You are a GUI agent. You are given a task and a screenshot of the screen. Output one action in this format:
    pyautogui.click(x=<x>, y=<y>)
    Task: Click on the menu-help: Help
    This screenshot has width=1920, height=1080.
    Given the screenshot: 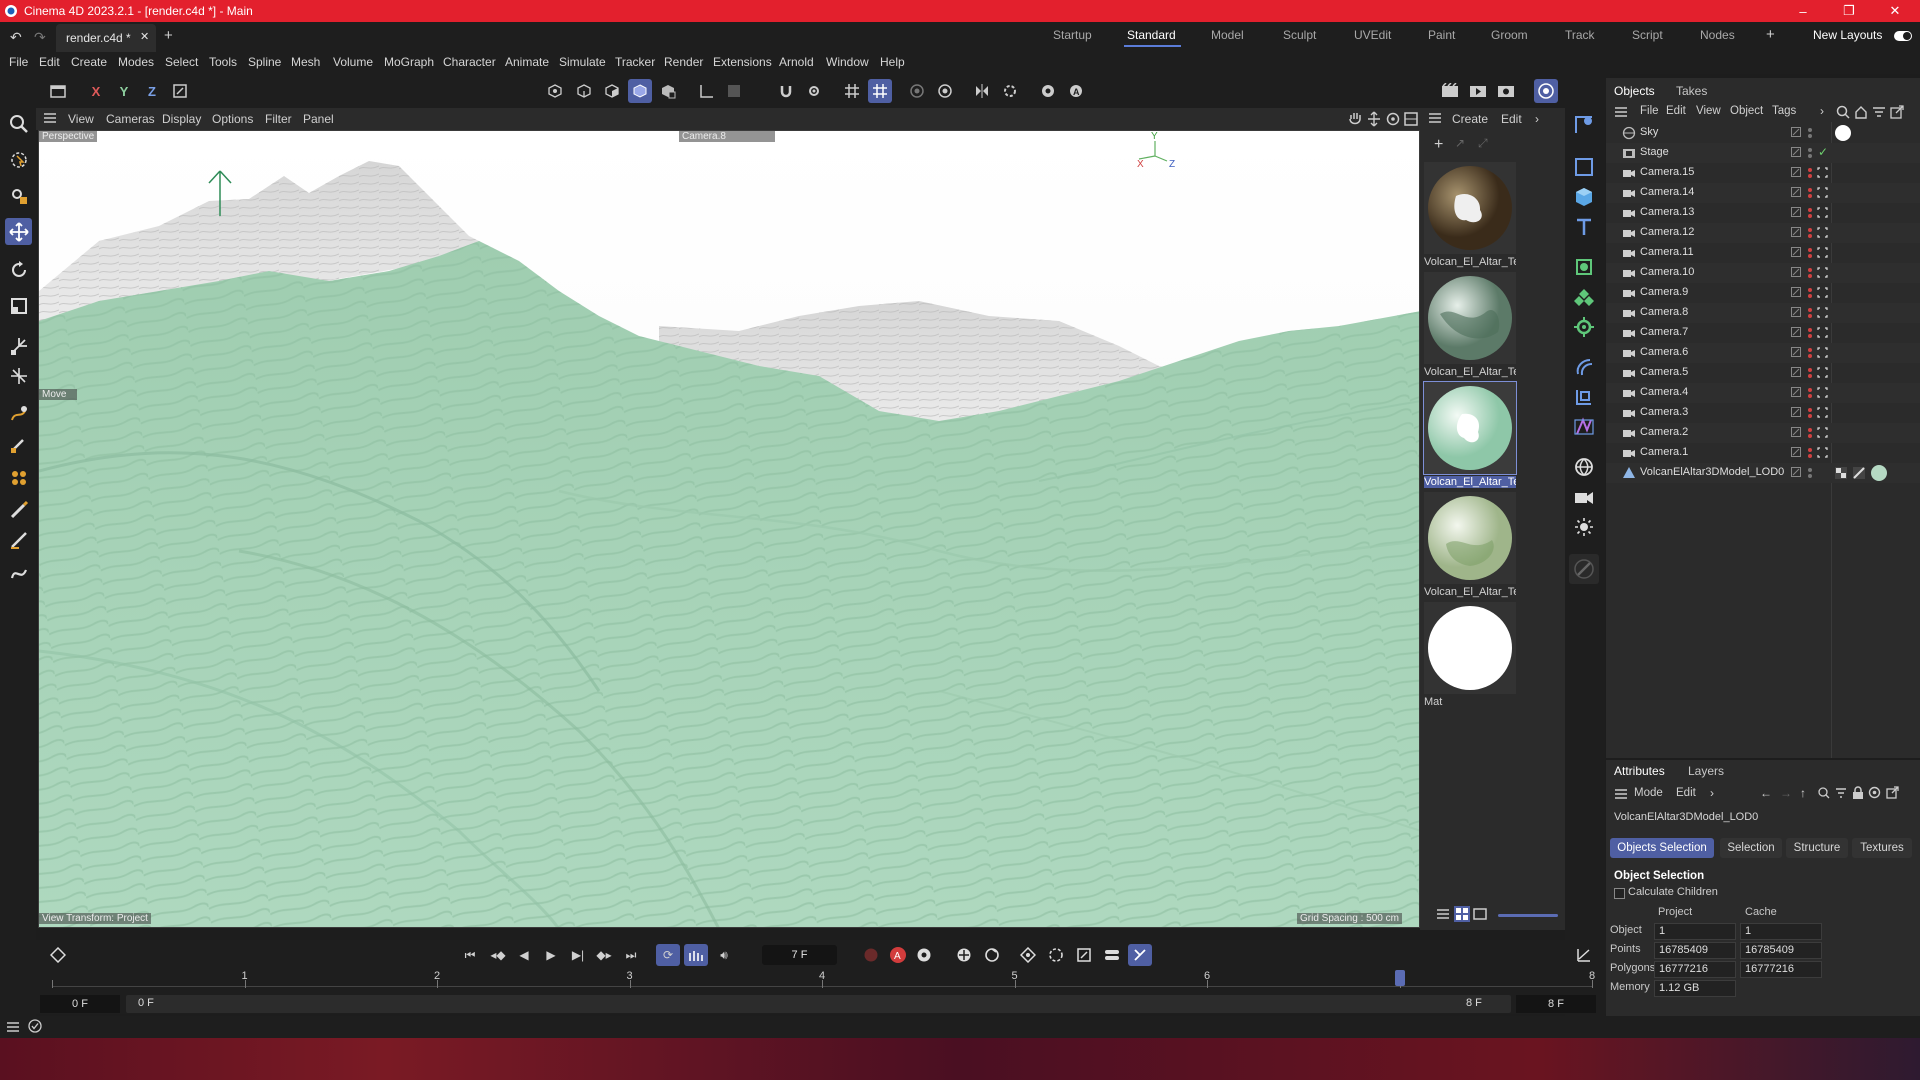 What is the action you would take?
    pyautogui.click(x=892, y=62)
    